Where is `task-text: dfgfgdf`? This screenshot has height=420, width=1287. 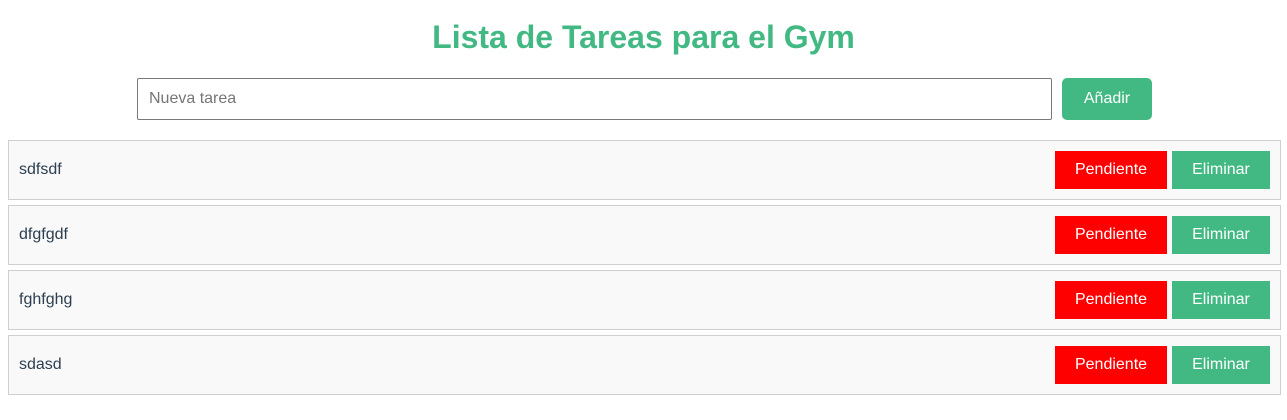 task-text: dfgfgdf is located at coordinates (43, 234).